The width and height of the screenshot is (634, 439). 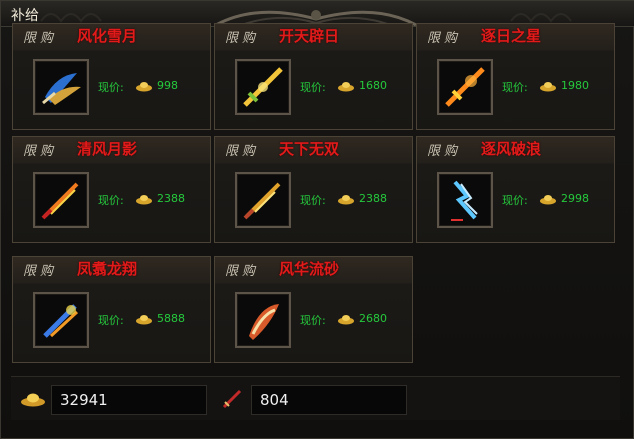 What do you see at coordinates (575, 85) in the screenshot?
I see `price-value: 1980` at bounding box center [575, 85].